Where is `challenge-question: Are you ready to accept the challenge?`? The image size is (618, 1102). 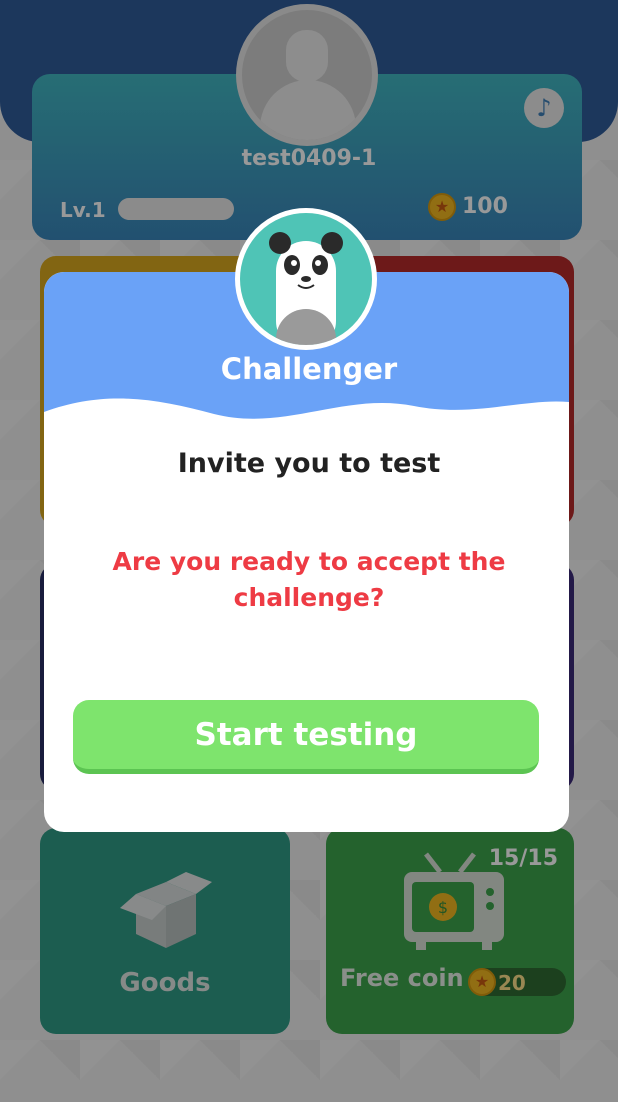 challenge-question: Are you ready to accept the challenge? is located at coordinates (309, 579).